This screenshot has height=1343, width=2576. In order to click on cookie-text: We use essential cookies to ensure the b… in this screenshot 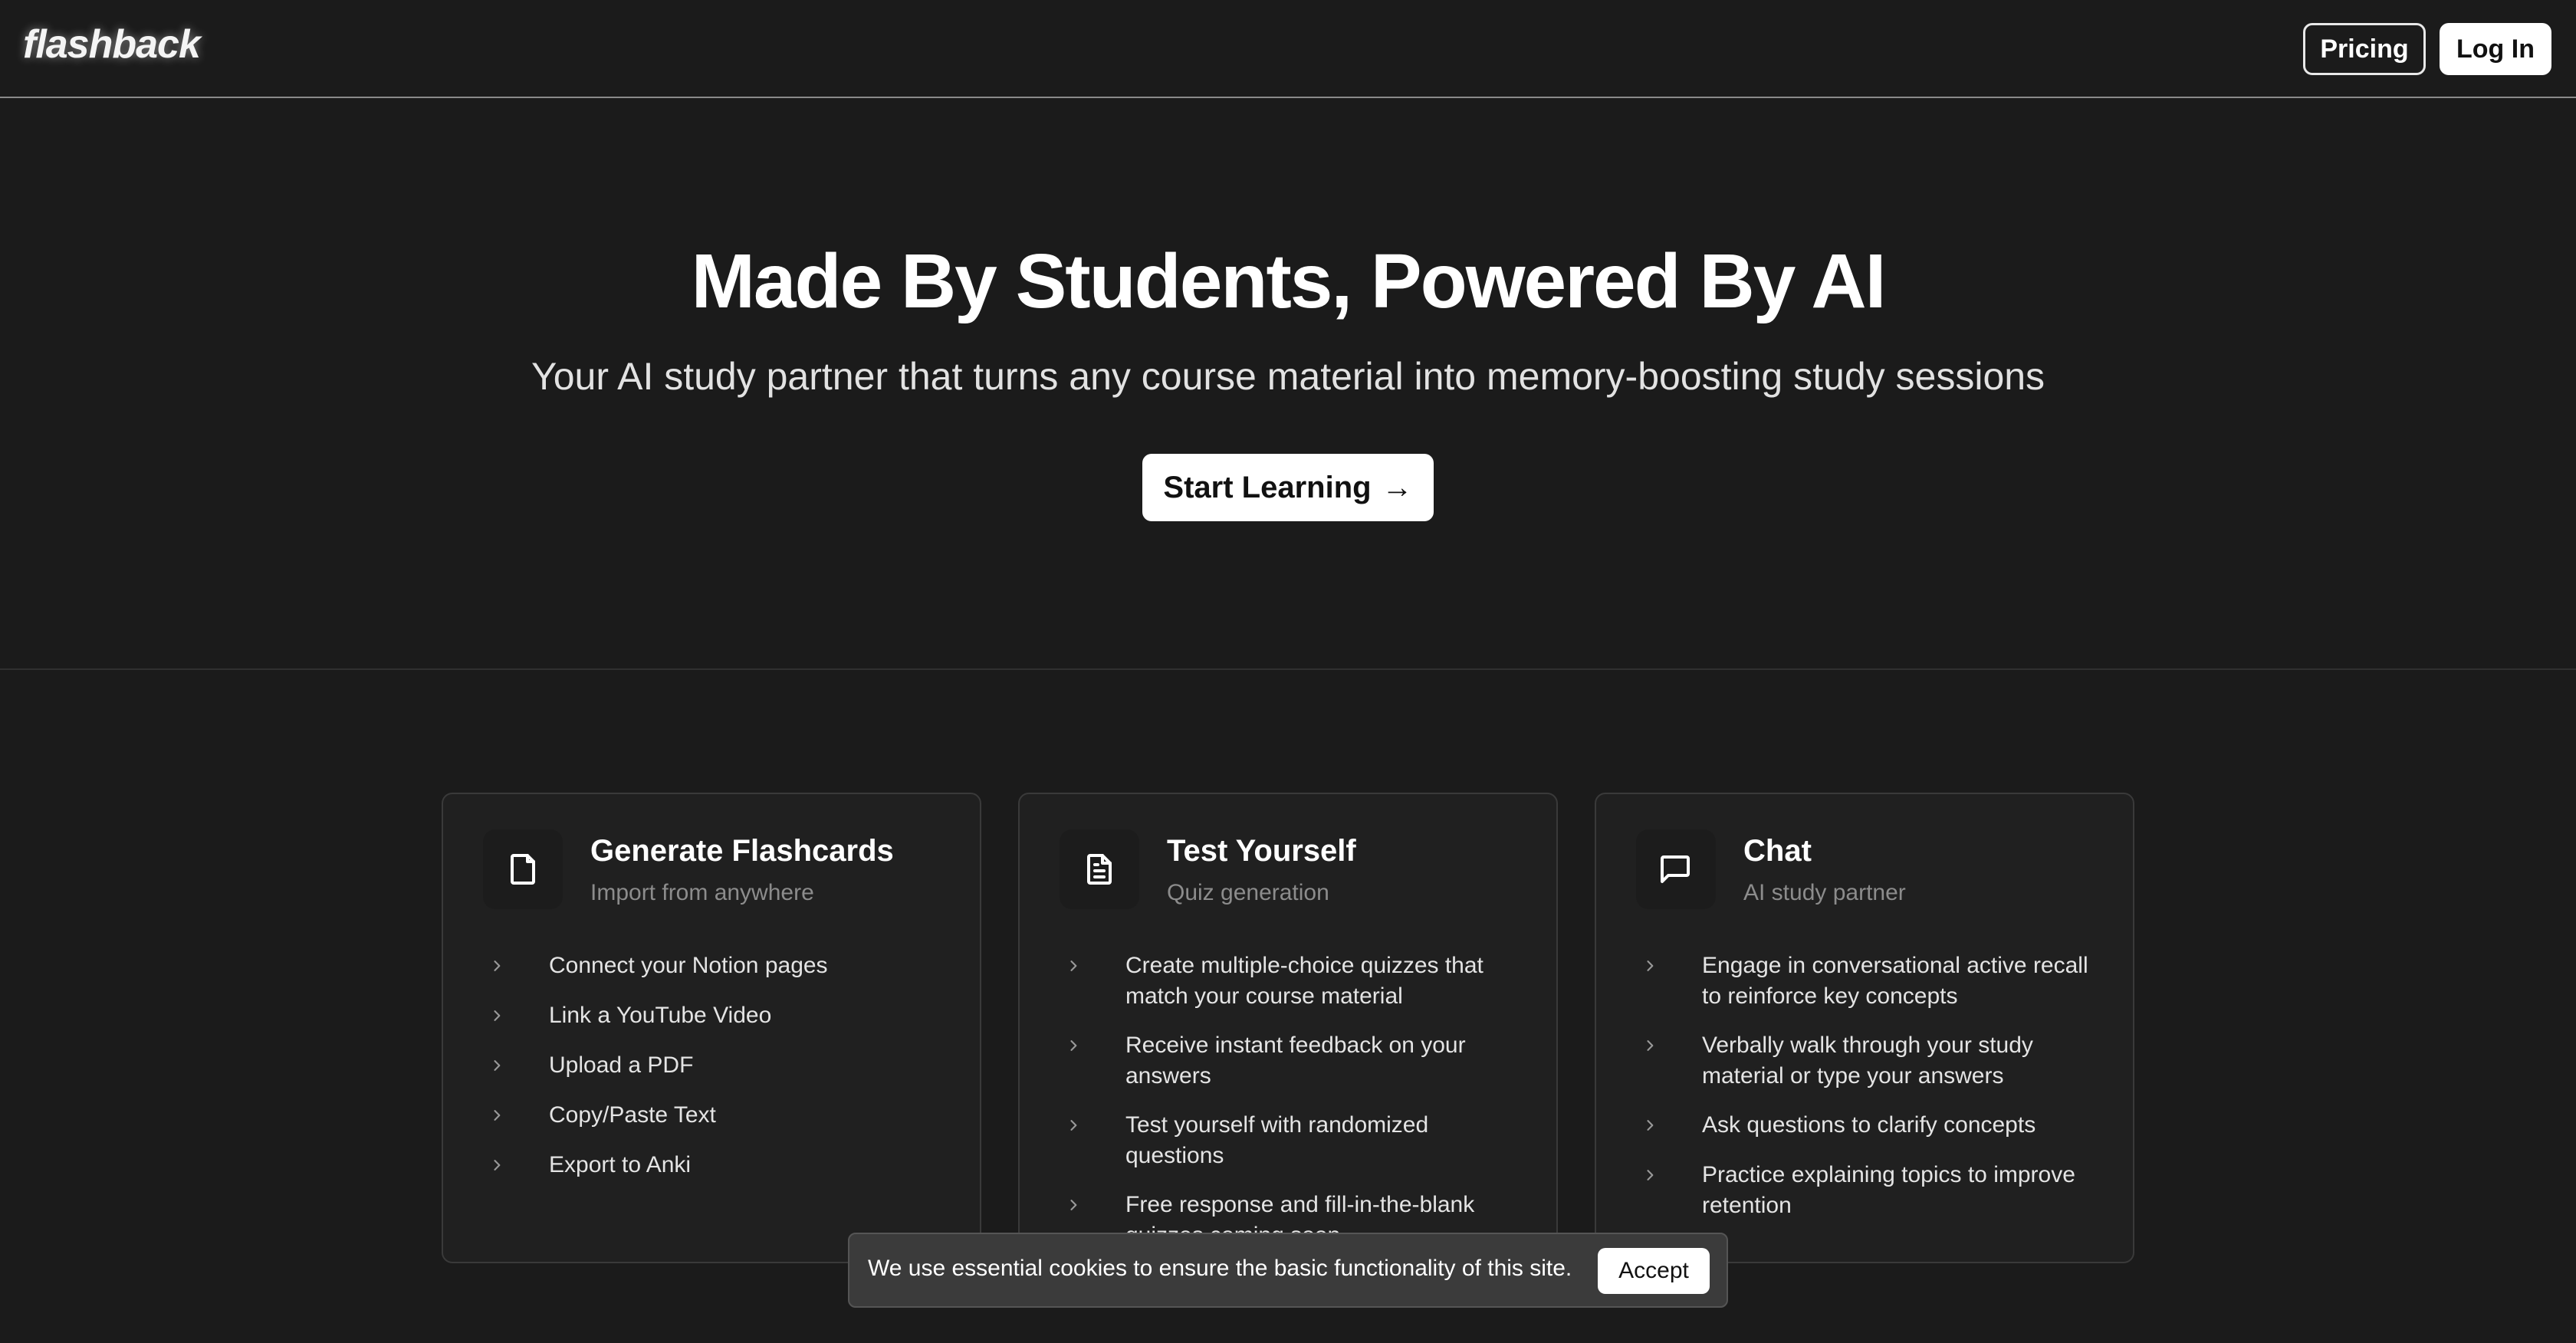, I will do `click(1220, 1268)`.